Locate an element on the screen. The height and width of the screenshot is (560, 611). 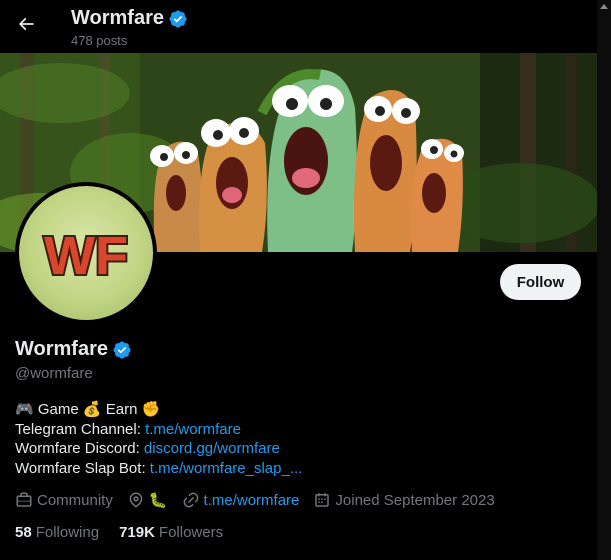
display-name-row: Wormfare is located at coordinates (73, 349).